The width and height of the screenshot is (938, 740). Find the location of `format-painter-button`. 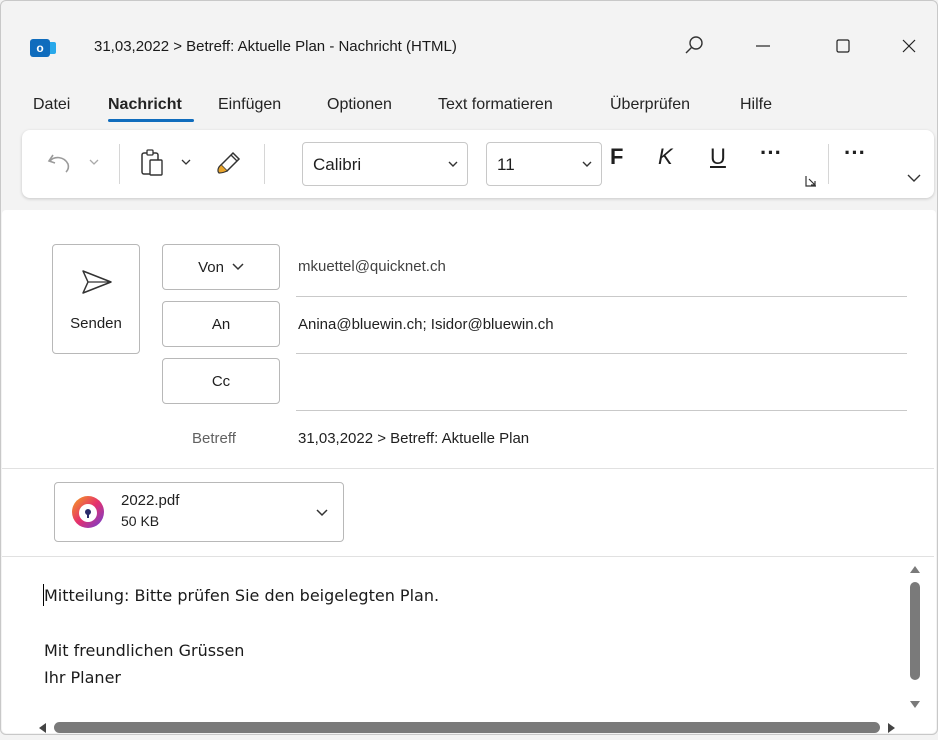

format-painter-button is located at coordinates (230, 162).